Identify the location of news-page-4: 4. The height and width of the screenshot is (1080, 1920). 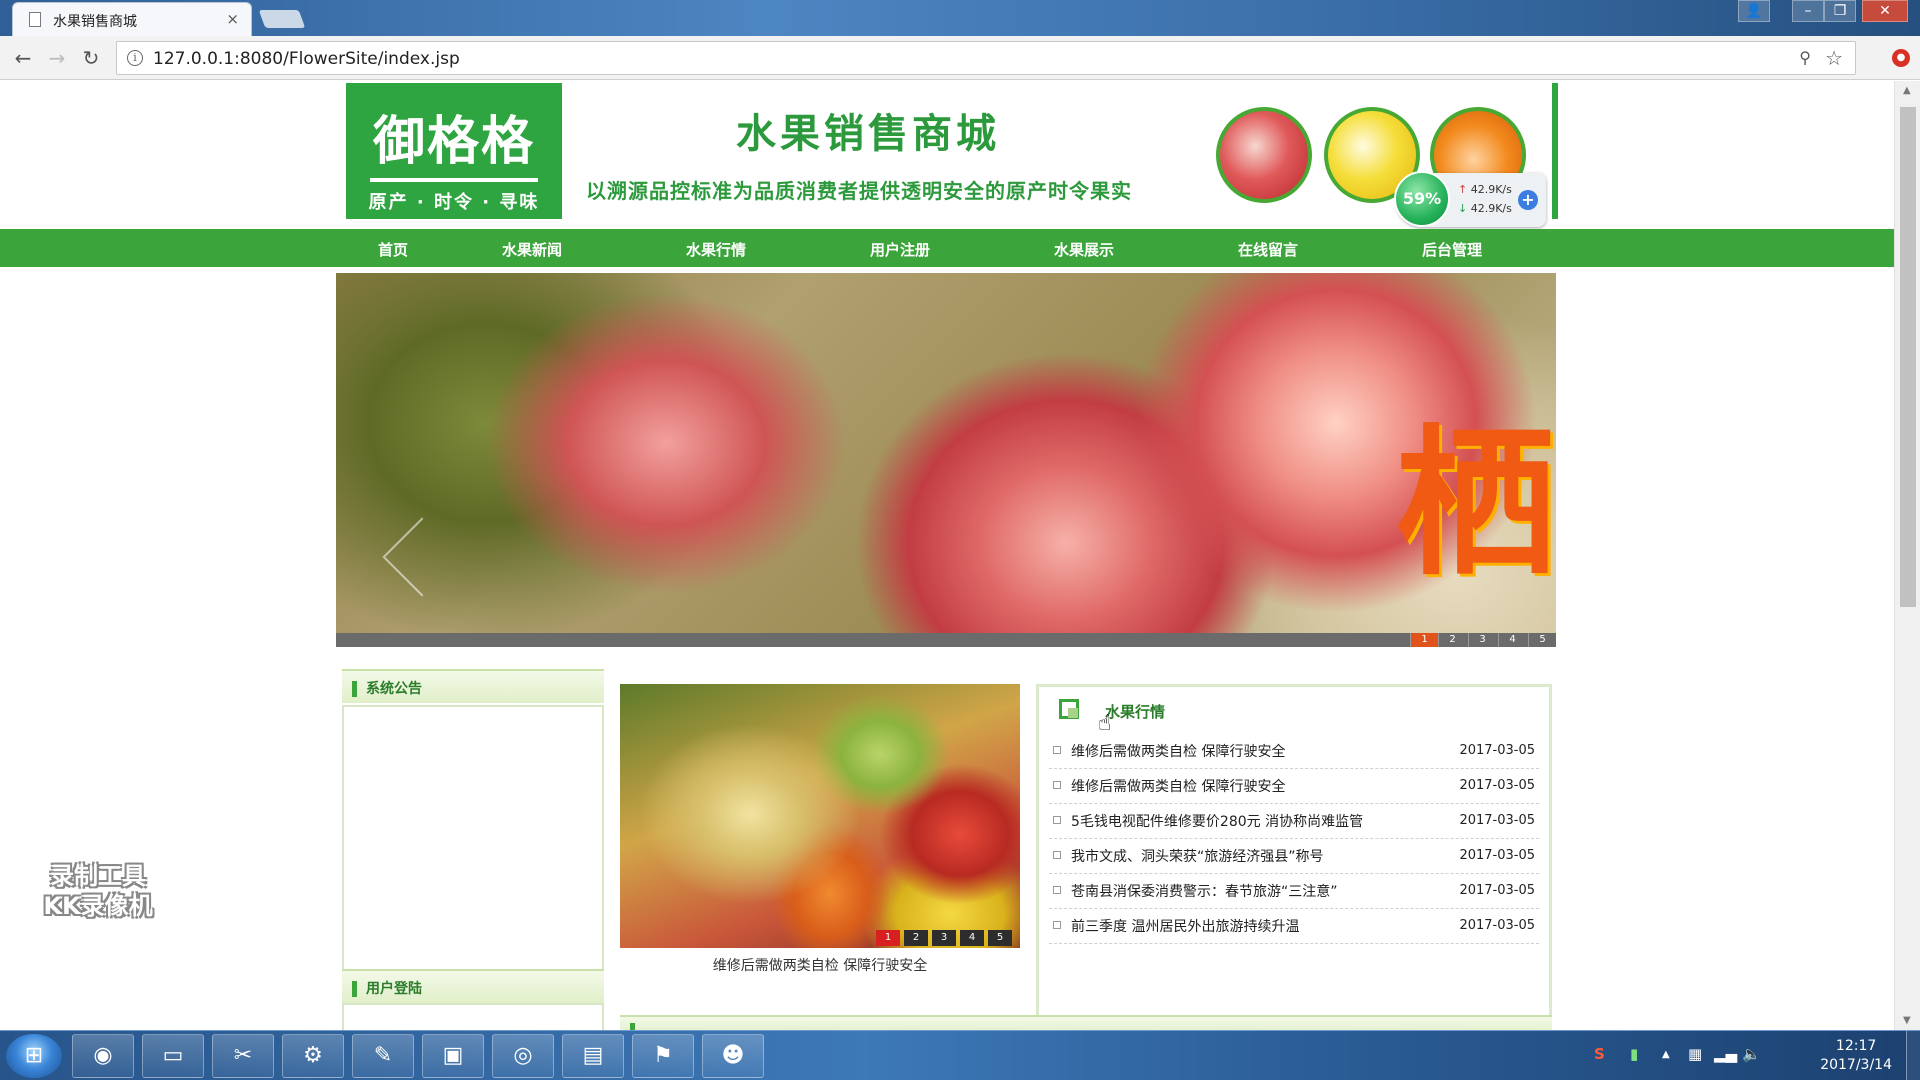
(972, 938).